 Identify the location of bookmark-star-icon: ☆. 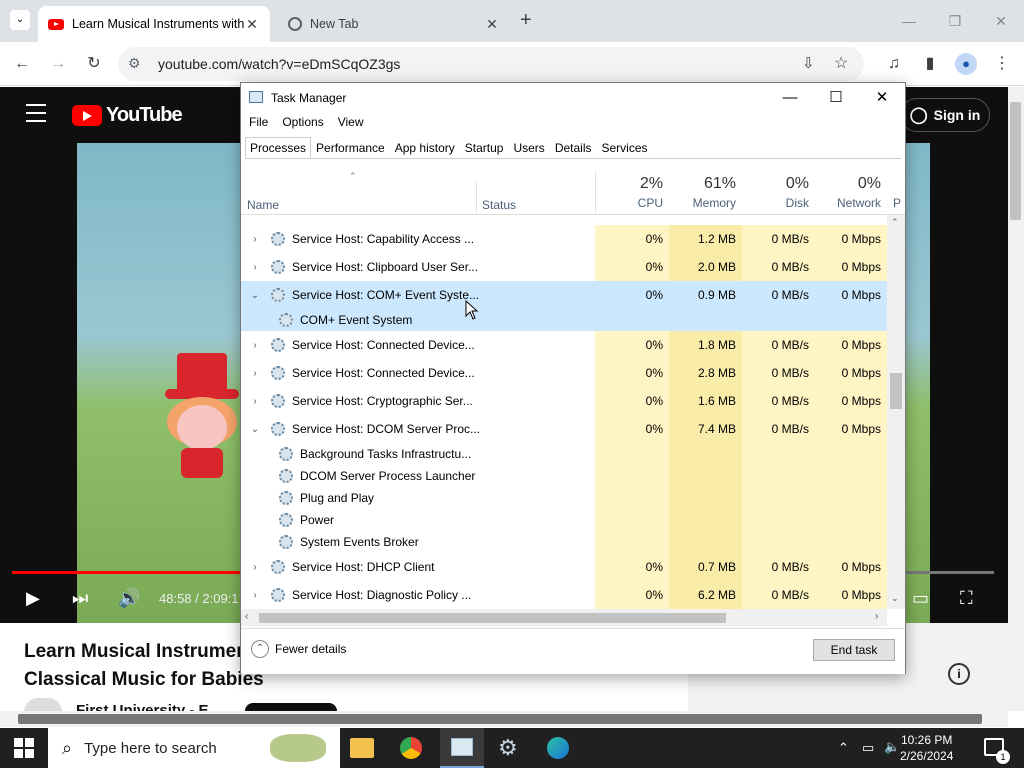
(841, 63).